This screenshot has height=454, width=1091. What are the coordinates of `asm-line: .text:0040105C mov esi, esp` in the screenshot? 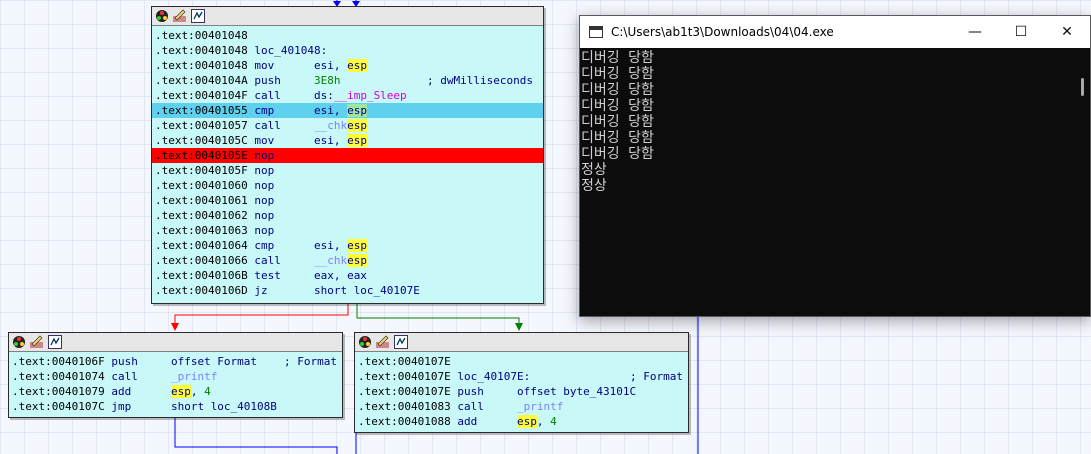 It's located at (347, 140).